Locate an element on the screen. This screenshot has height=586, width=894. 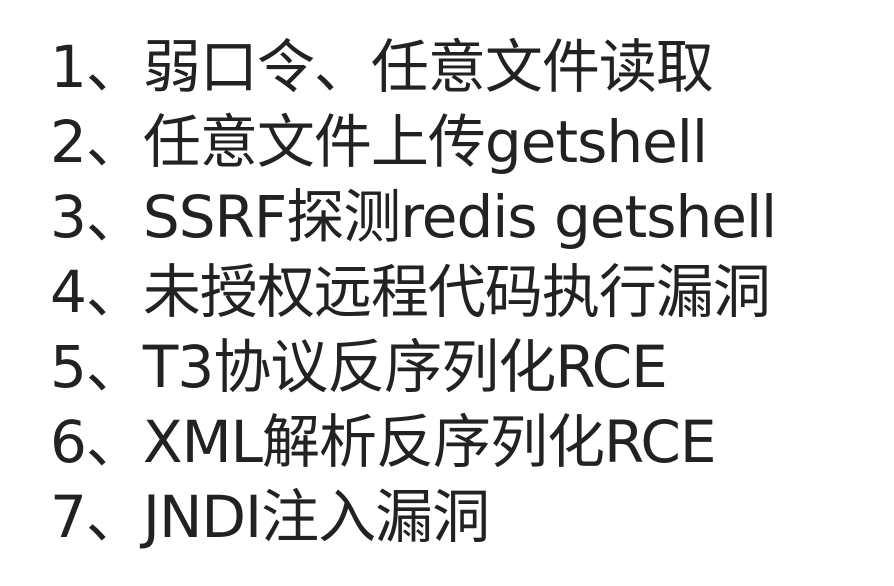
list-item: 3、SSRF探测redis getshell is located at coordinates (413, 217).